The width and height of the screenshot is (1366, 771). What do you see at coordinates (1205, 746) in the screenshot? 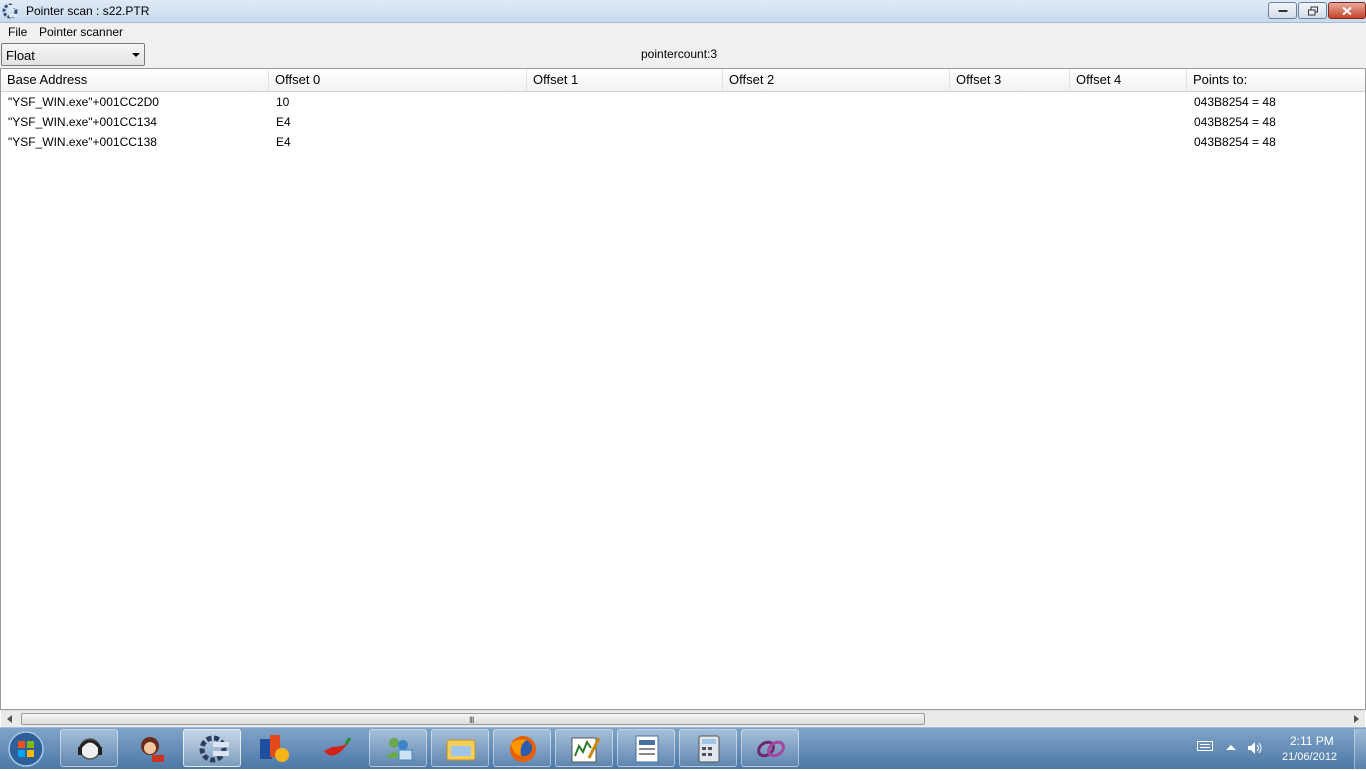
I see `keyboard-icon` at bounding box center [1205, 746].